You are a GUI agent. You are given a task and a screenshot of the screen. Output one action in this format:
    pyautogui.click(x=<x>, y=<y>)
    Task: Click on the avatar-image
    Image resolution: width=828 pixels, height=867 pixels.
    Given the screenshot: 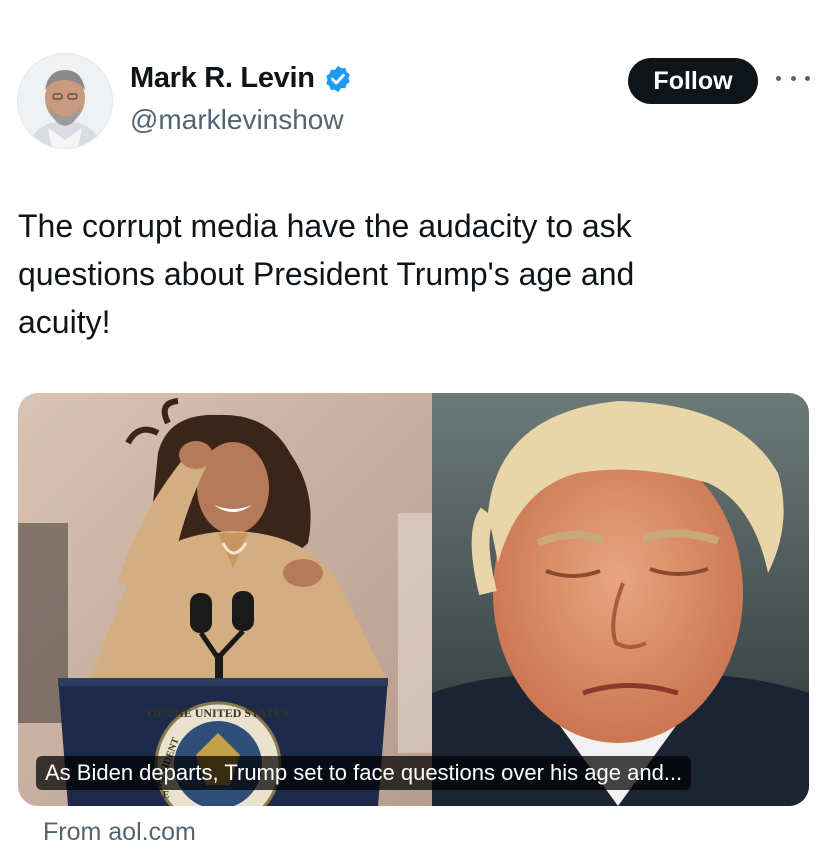 What is the action you would take?
    pyautogui.click(x=65, y=101)
    